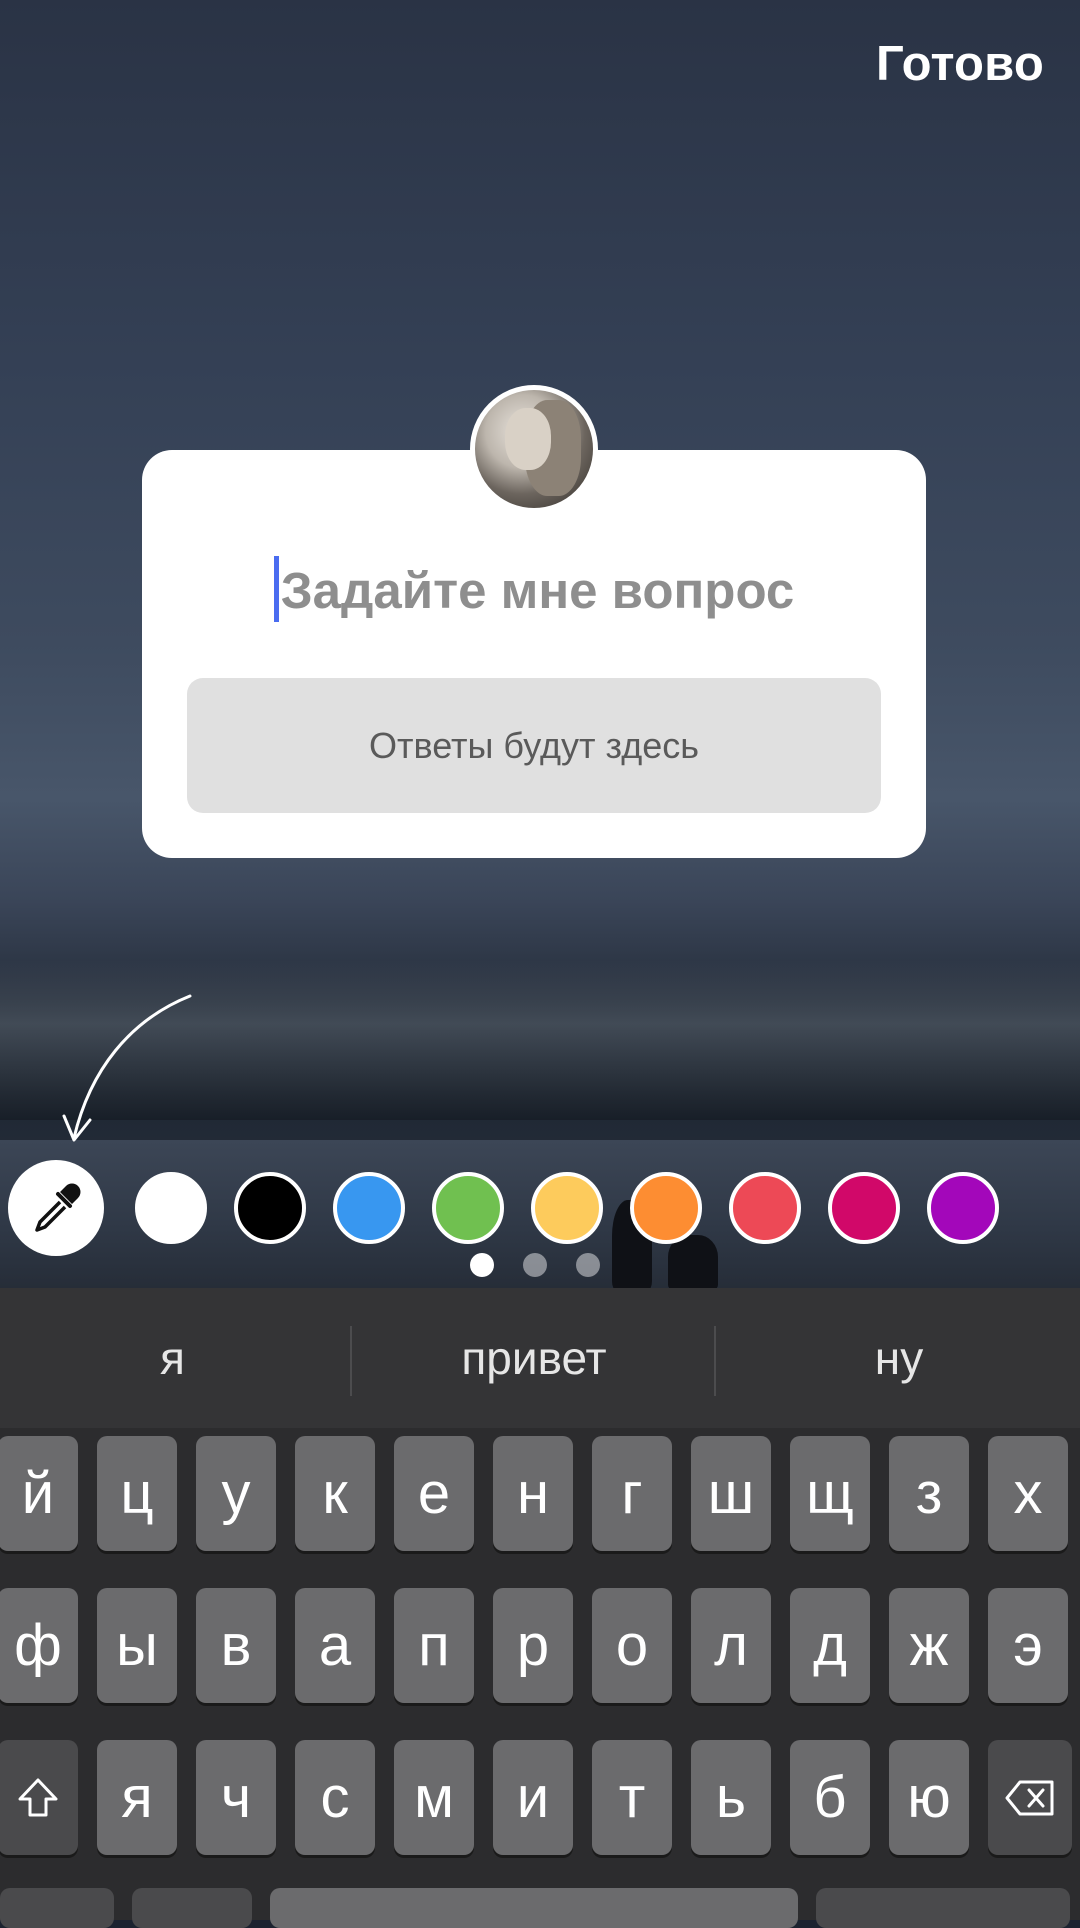  What do you see at coordinates (192, 1908) in the screenshot?
I see `globe-key` at bounding box center [192, 1908].